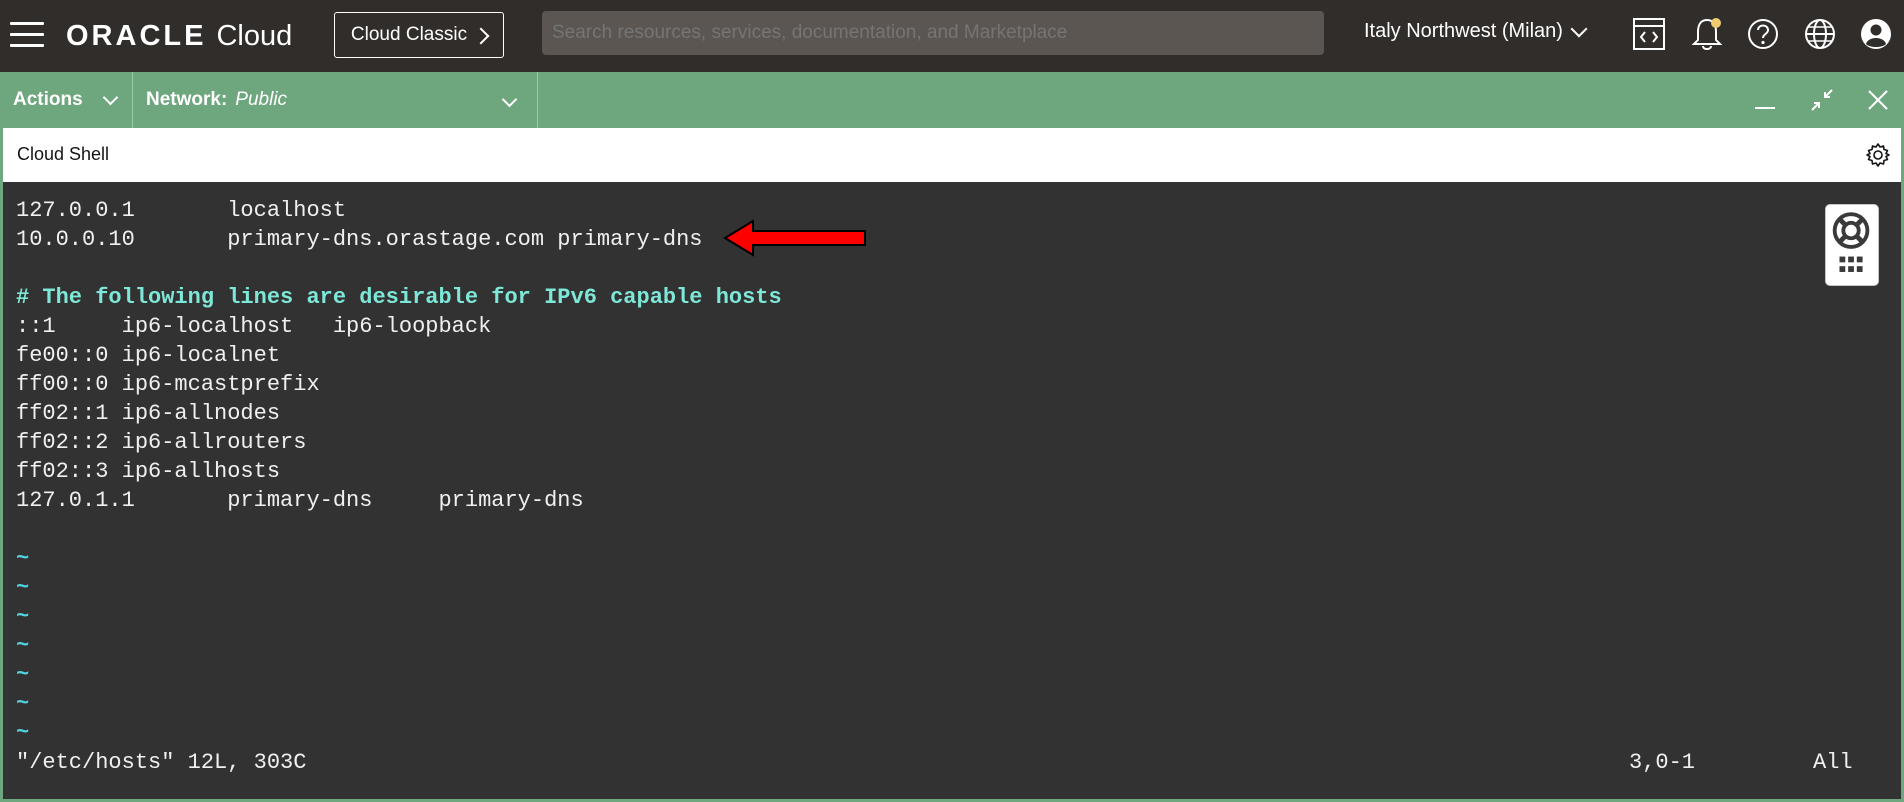  I want to click on chevron-right-icon, so click(481, 35).